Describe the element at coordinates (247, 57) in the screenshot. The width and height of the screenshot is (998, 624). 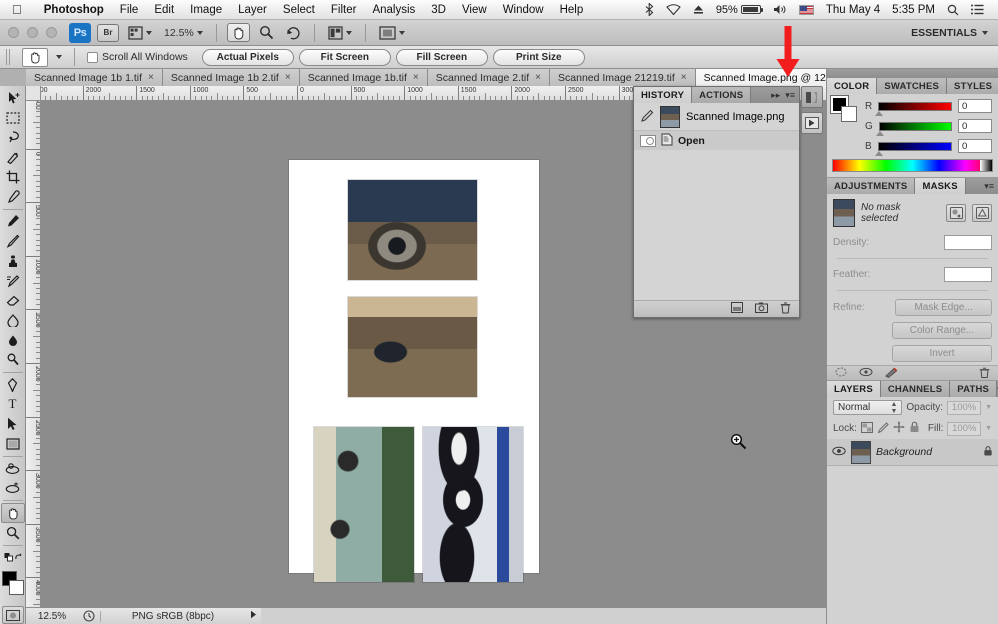
I see `actual-pixels-button: Actual Pixels` at that location.